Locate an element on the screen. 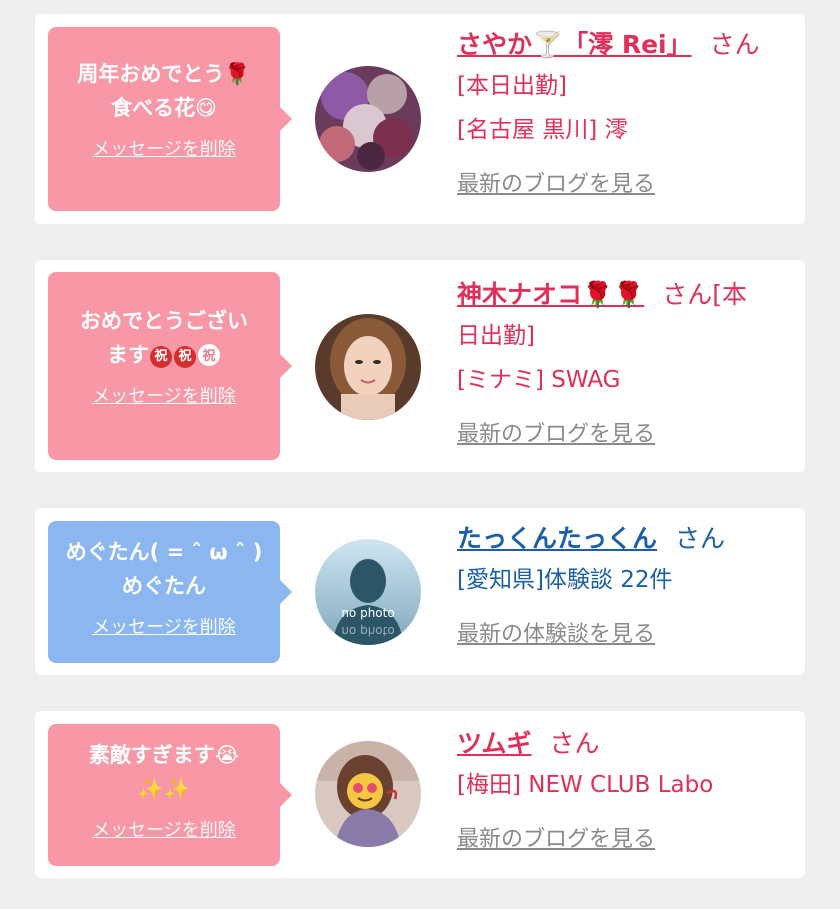 The image size is (840, 909). status-text: [本日出勤] is located at coordinates (512, 86).